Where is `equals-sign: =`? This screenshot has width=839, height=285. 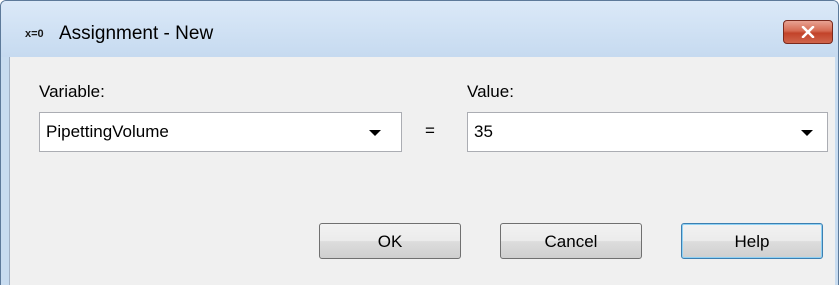 equals-sign: = is located at coordinates (430, 130).